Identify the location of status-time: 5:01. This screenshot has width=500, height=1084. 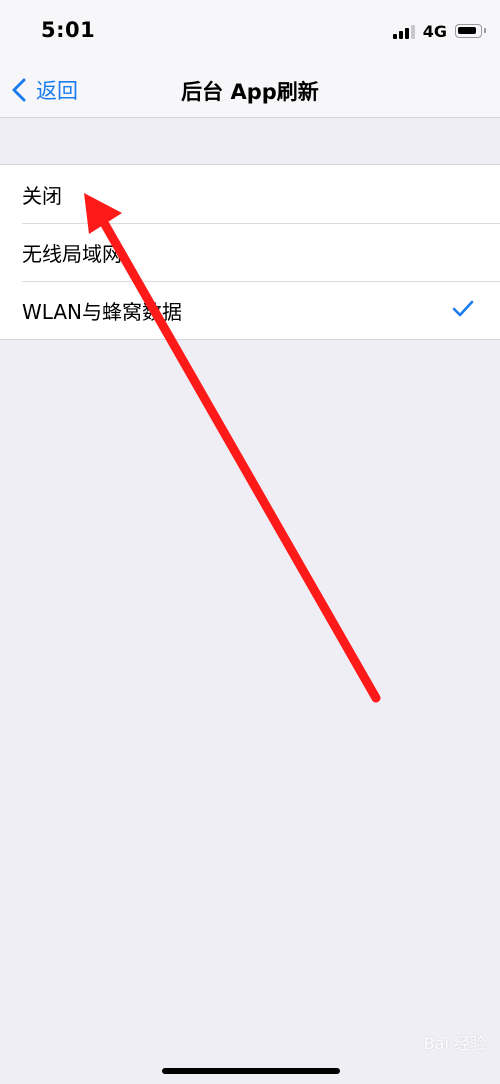
(68, 30).